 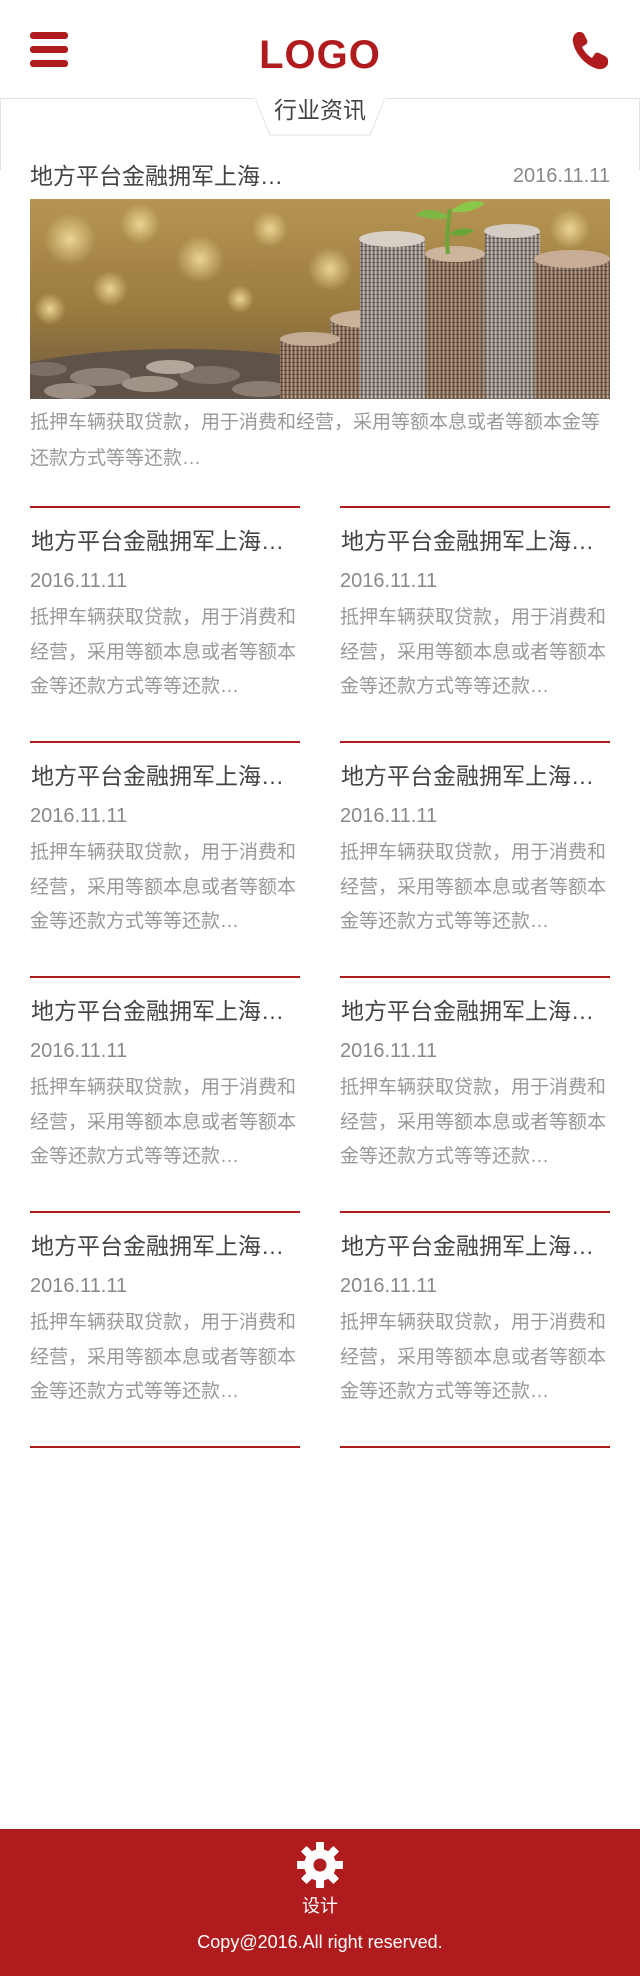 I want to click on header: LOGO, so click(x=320, y=49).